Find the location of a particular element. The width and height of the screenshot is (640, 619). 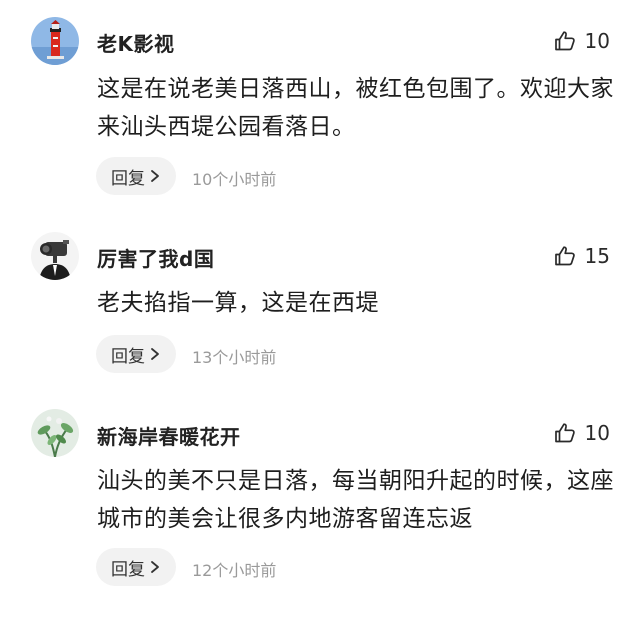

username: 老K影视 is located at coordinates (136, 42).